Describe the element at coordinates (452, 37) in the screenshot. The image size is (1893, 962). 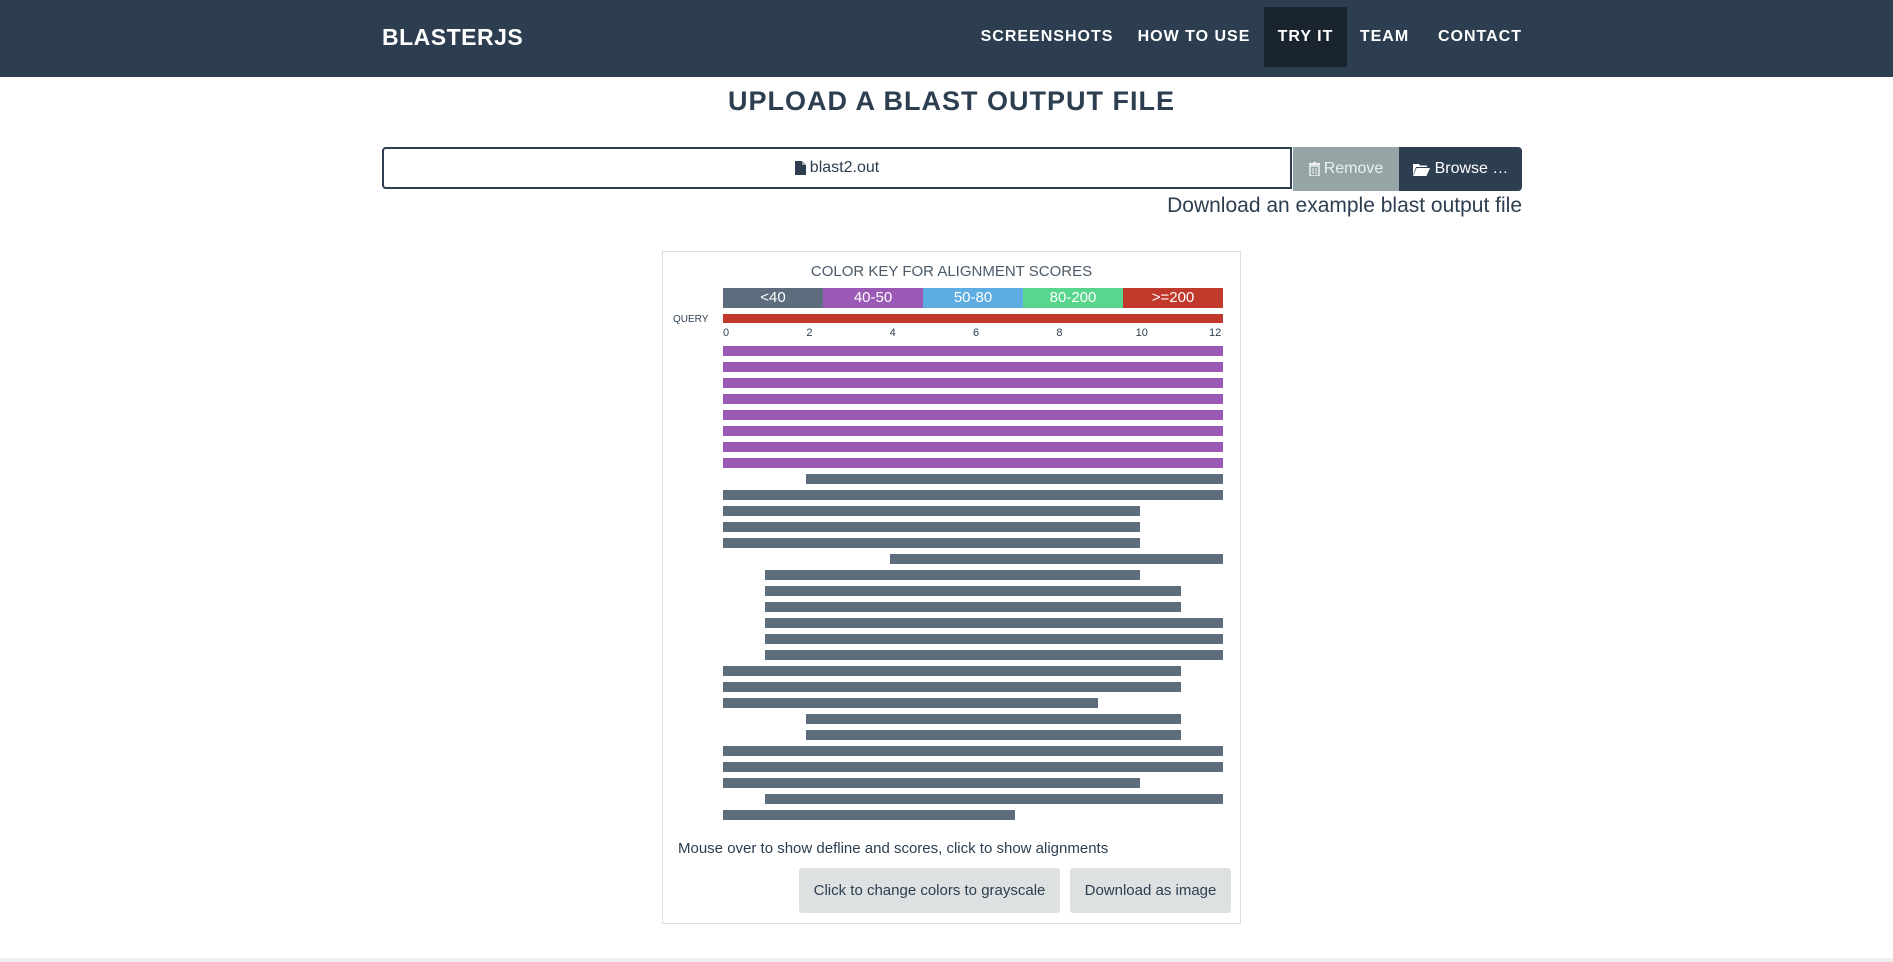
I see `brand-logo: BLASTERJS` at that location.